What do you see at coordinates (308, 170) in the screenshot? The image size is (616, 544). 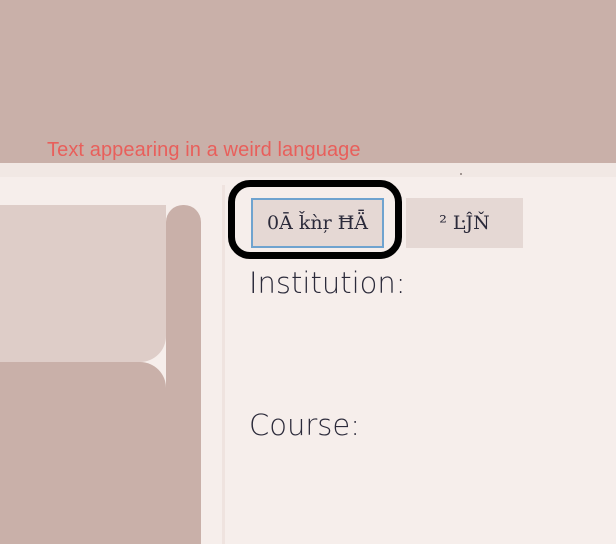 I see `top-strip` at bounding box center [308, 170].